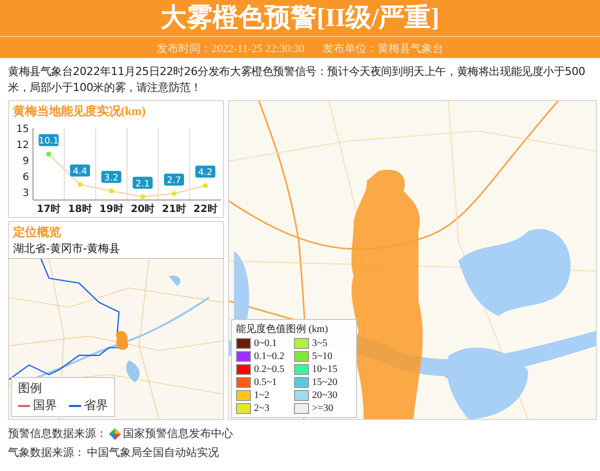 Image resolution: width=600 pixels, height=471 pixels. Describe the element at coordinates (96, 405) in the screenshot. I see `legend-label: 省界` at that location.